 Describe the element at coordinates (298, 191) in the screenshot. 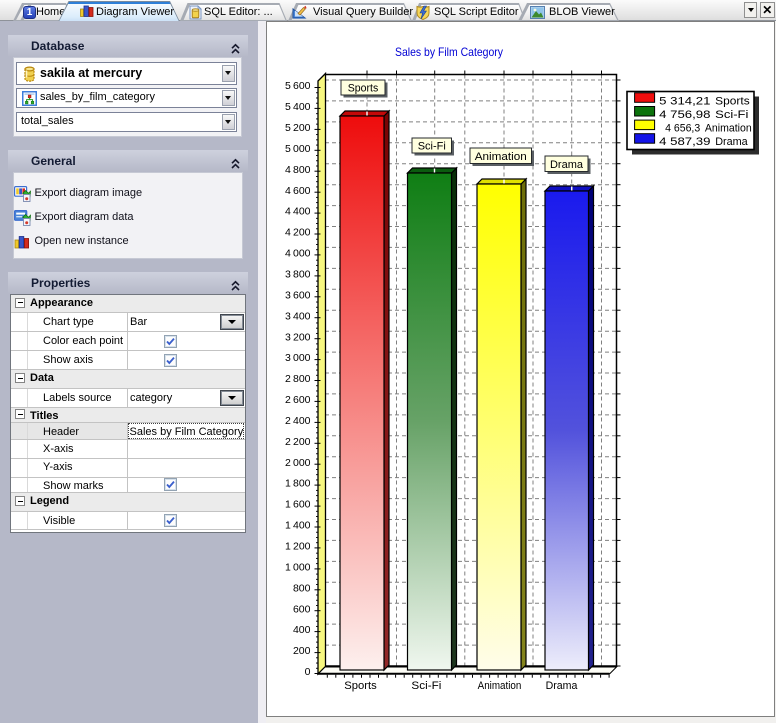

I see `svg-text: 4 600` at that location.